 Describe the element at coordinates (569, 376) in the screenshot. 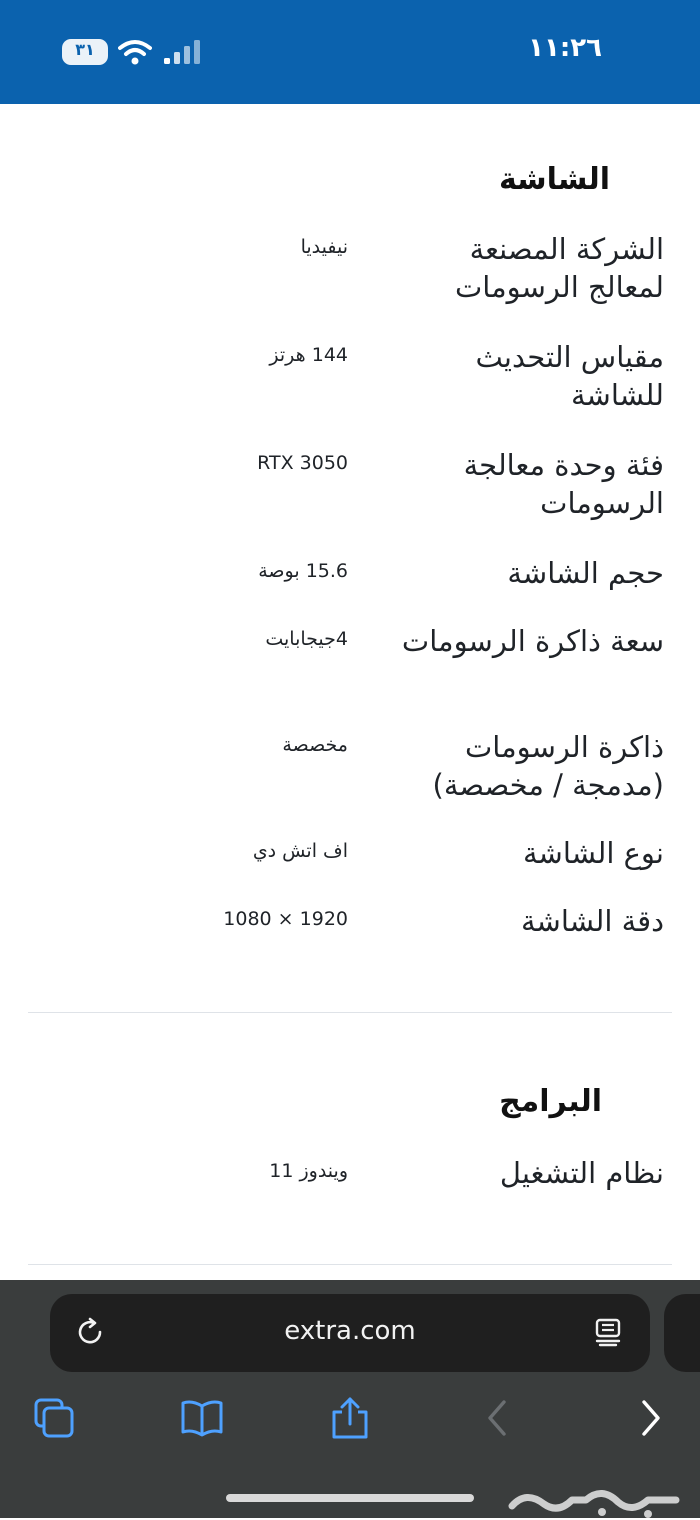

I see `spec-label: مقياس التحديث للشاشة` at that location.